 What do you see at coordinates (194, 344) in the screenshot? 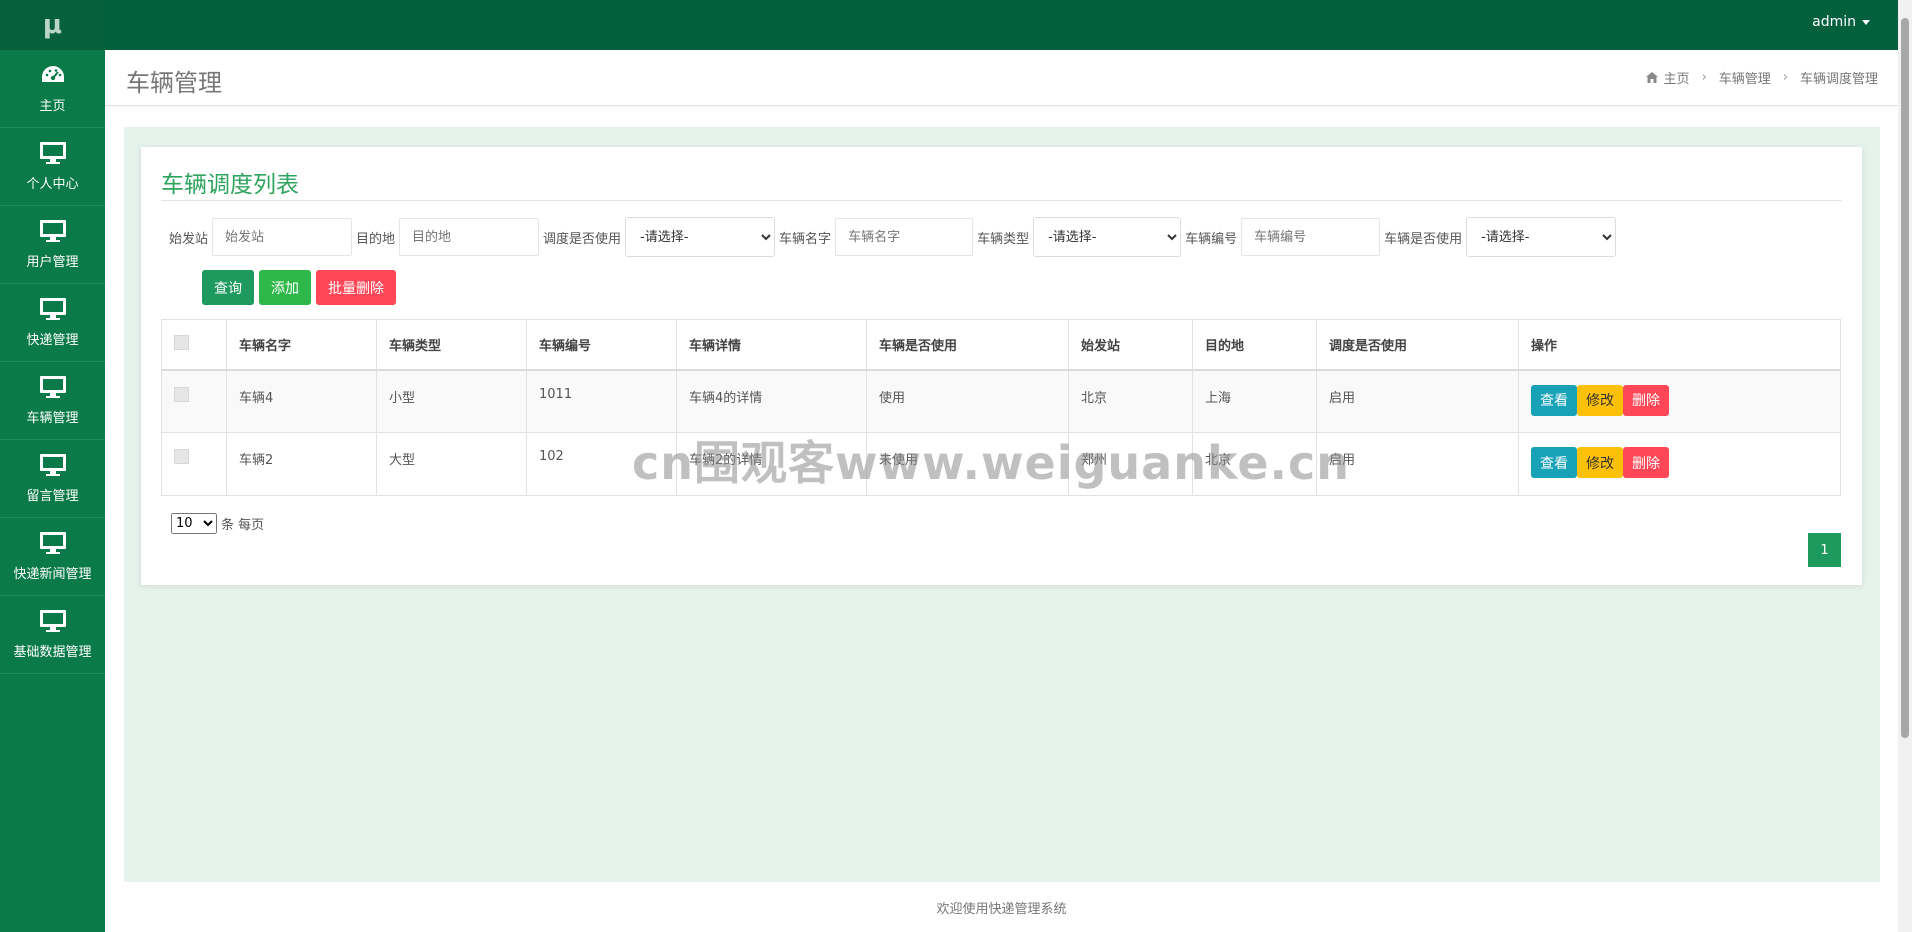
I see `select-all-cell` at bounding box center [194, 344].